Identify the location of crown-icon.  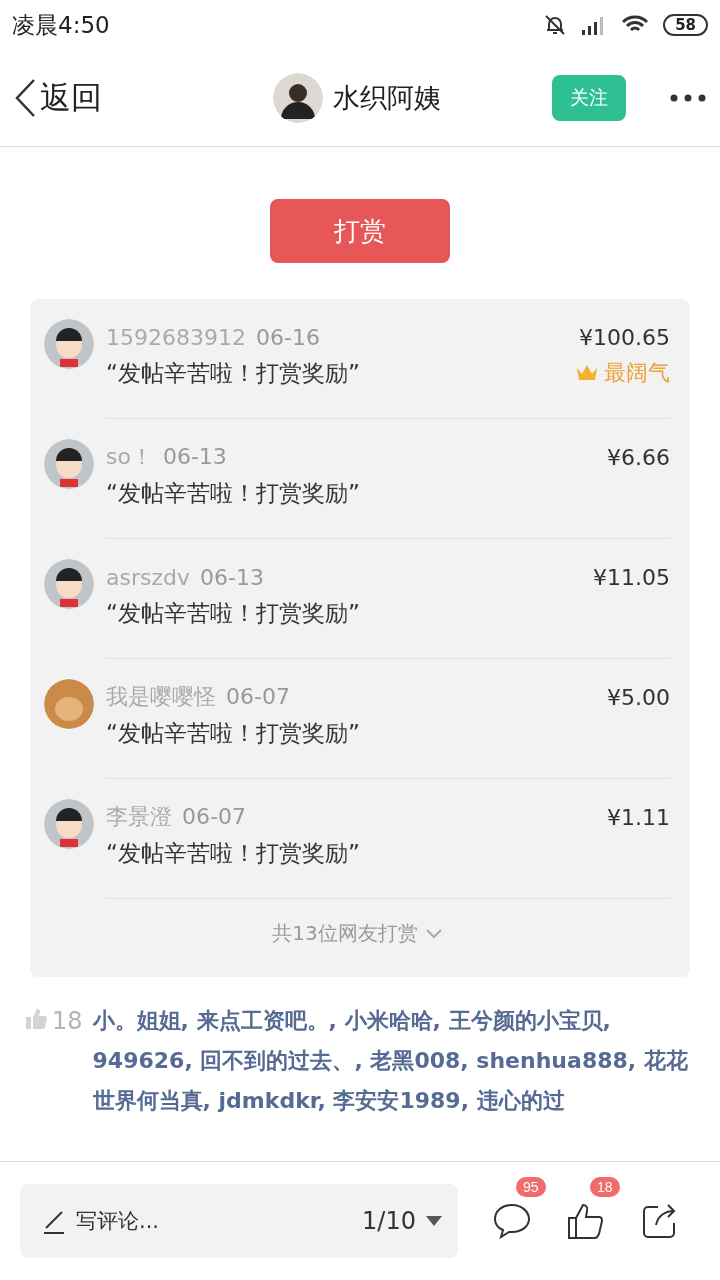
(587, 373).